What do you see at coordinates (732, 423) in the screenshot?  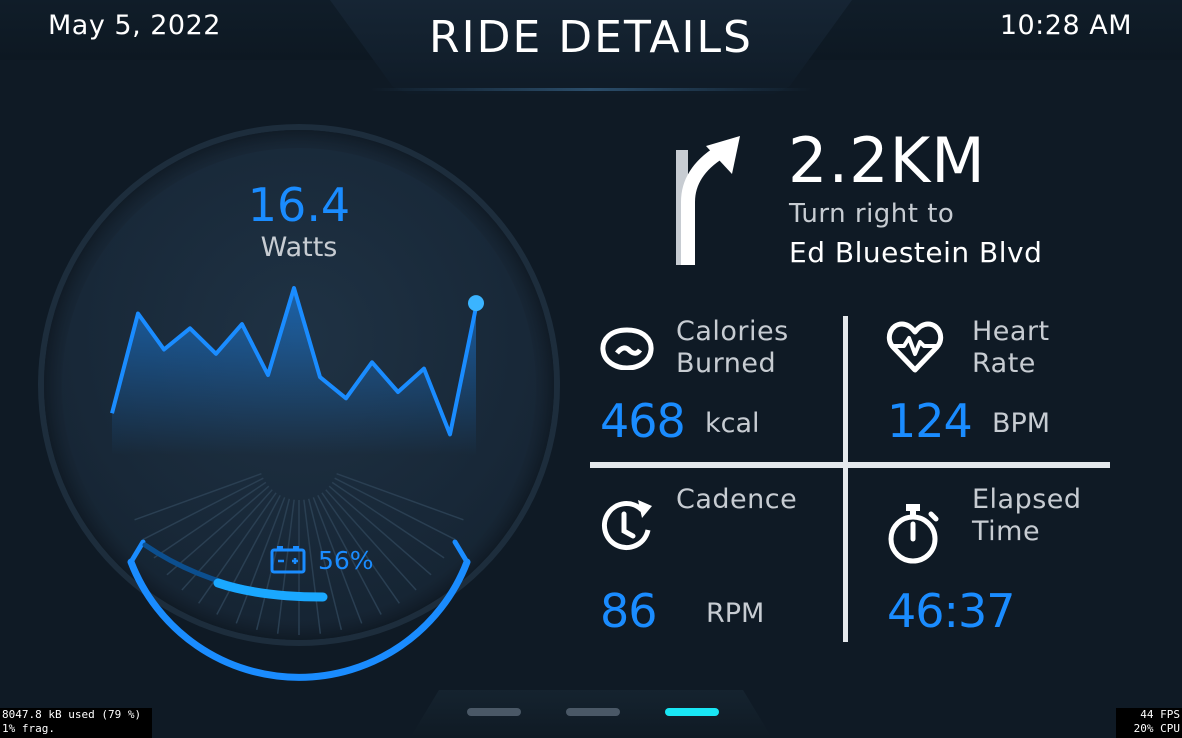 I see `calories-unit: kcal` at bounding box center [732, 423].